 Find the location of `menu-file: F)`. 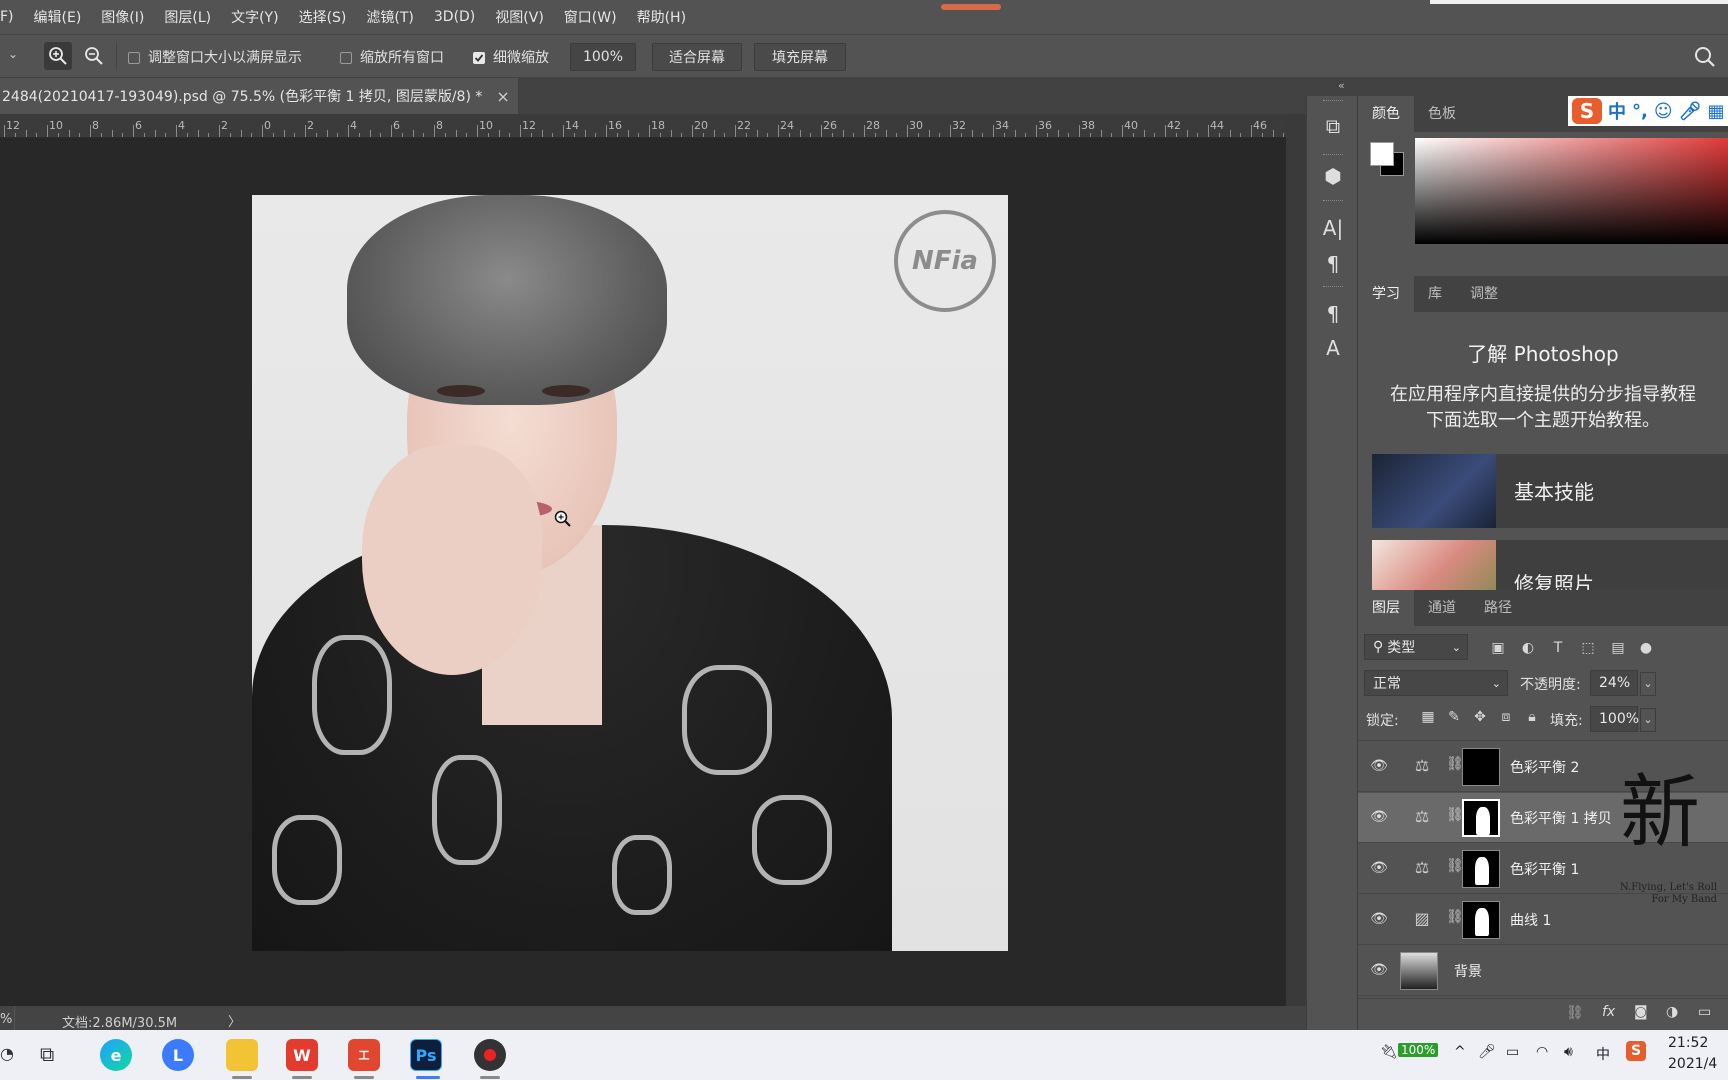

menu-file: F) is located at coordinates (12, 17).